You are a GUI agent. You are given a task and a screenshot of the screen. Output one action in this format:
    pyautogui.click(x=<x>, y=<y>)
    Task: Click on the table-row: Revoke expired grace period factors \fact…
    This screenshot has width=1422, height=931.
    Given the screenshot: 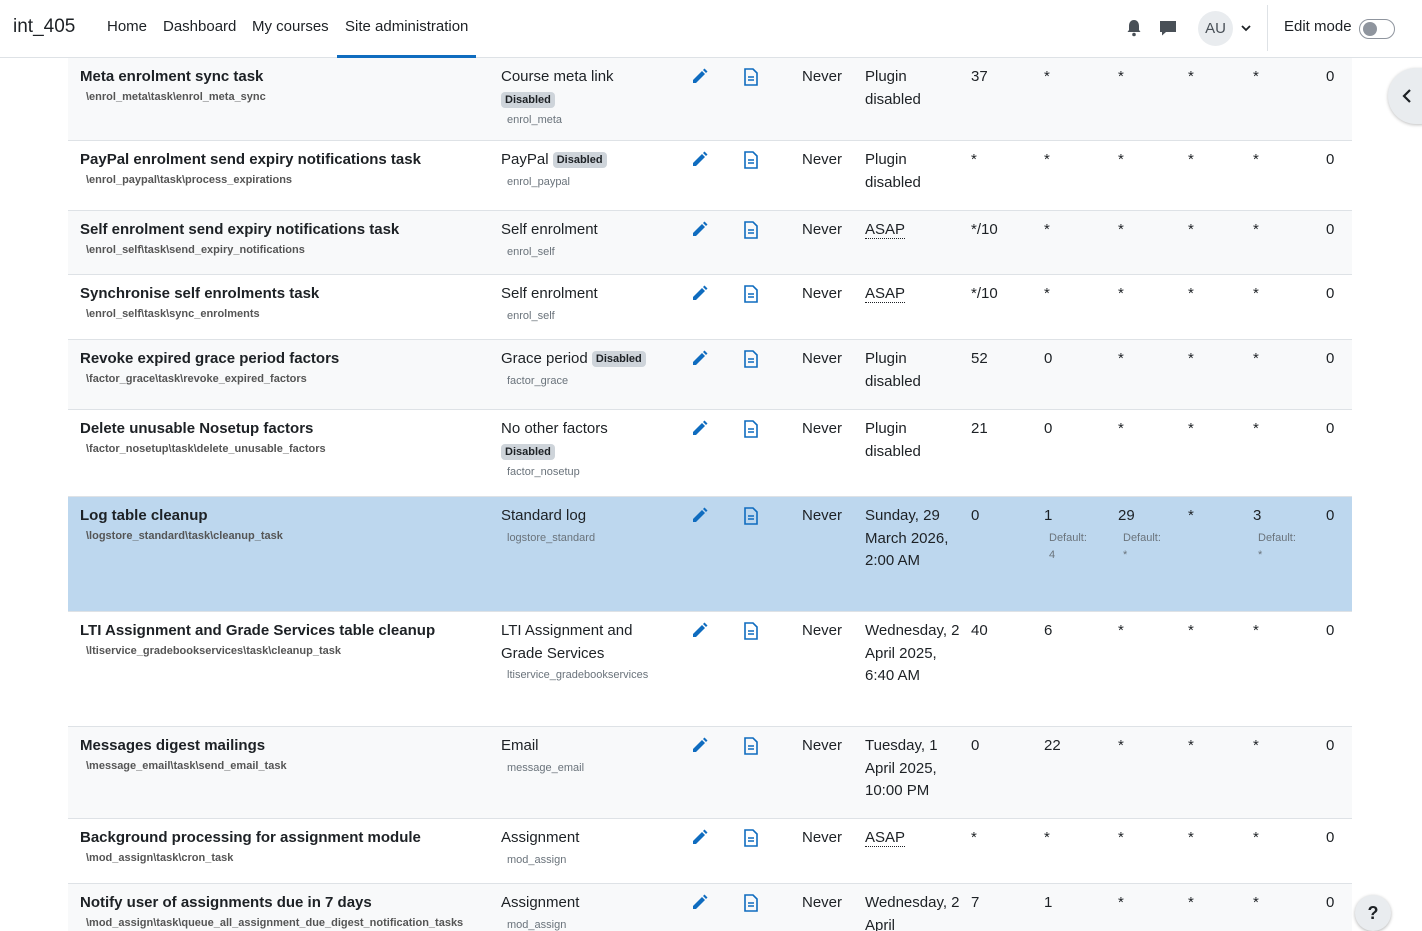 What is the action you would take?
    pyautogui.click(x=710, y=375)
    